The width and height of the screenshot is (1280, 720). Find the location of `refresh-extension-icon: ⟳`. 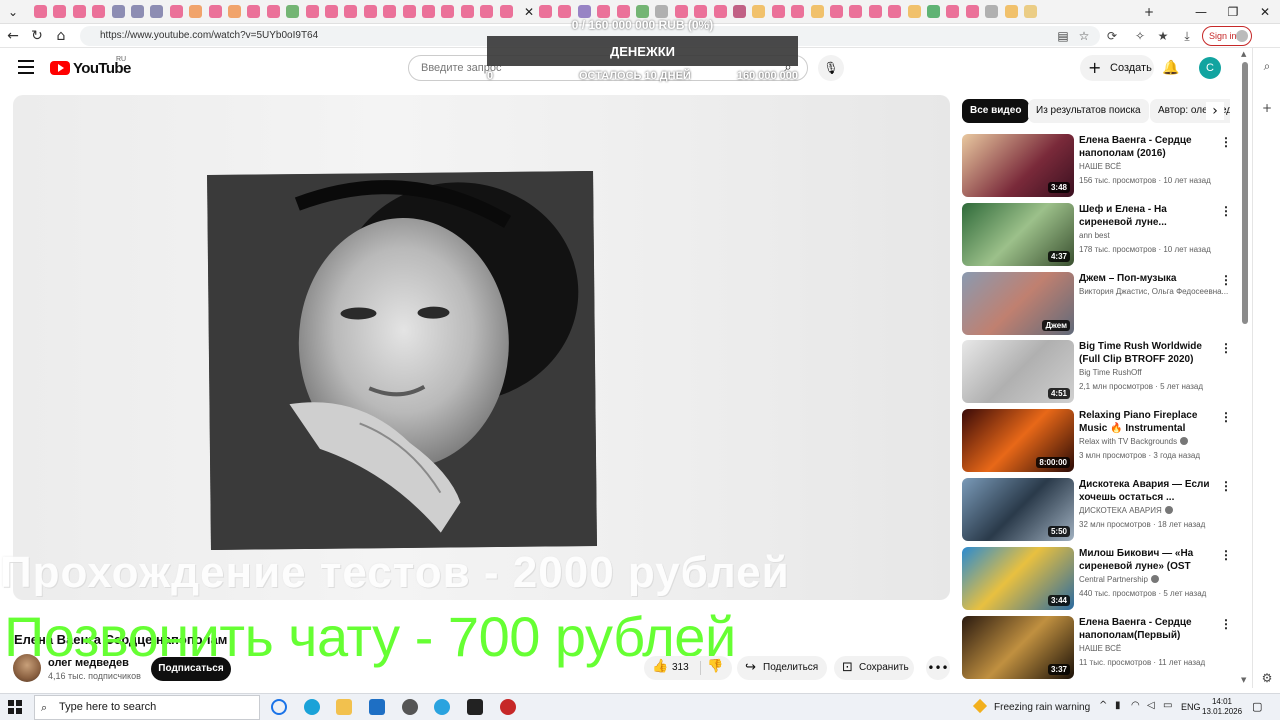

refresh-extension-icon: ⟳ is located at coordinates (1112, 36).